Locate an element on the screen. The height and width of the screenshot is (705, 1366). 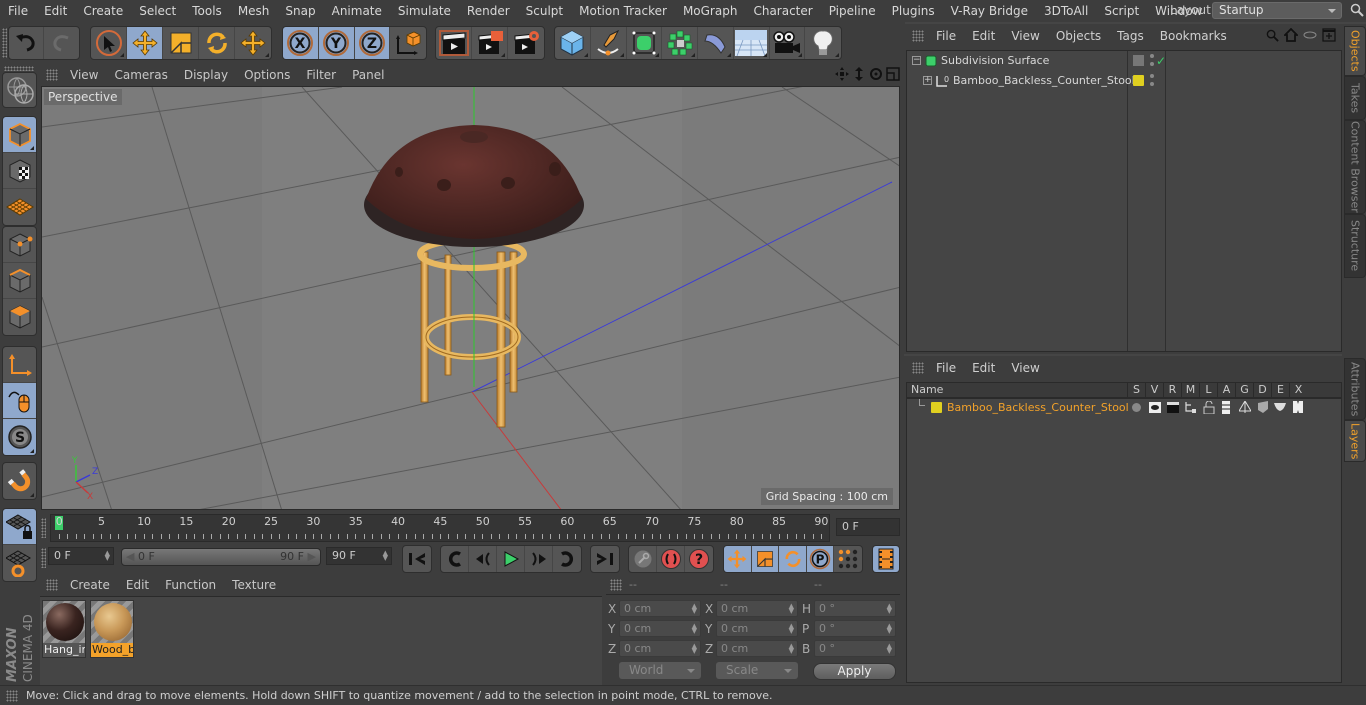
position-x-field: 0 cm ▲ ▼ is located at coordinates (660, 608).